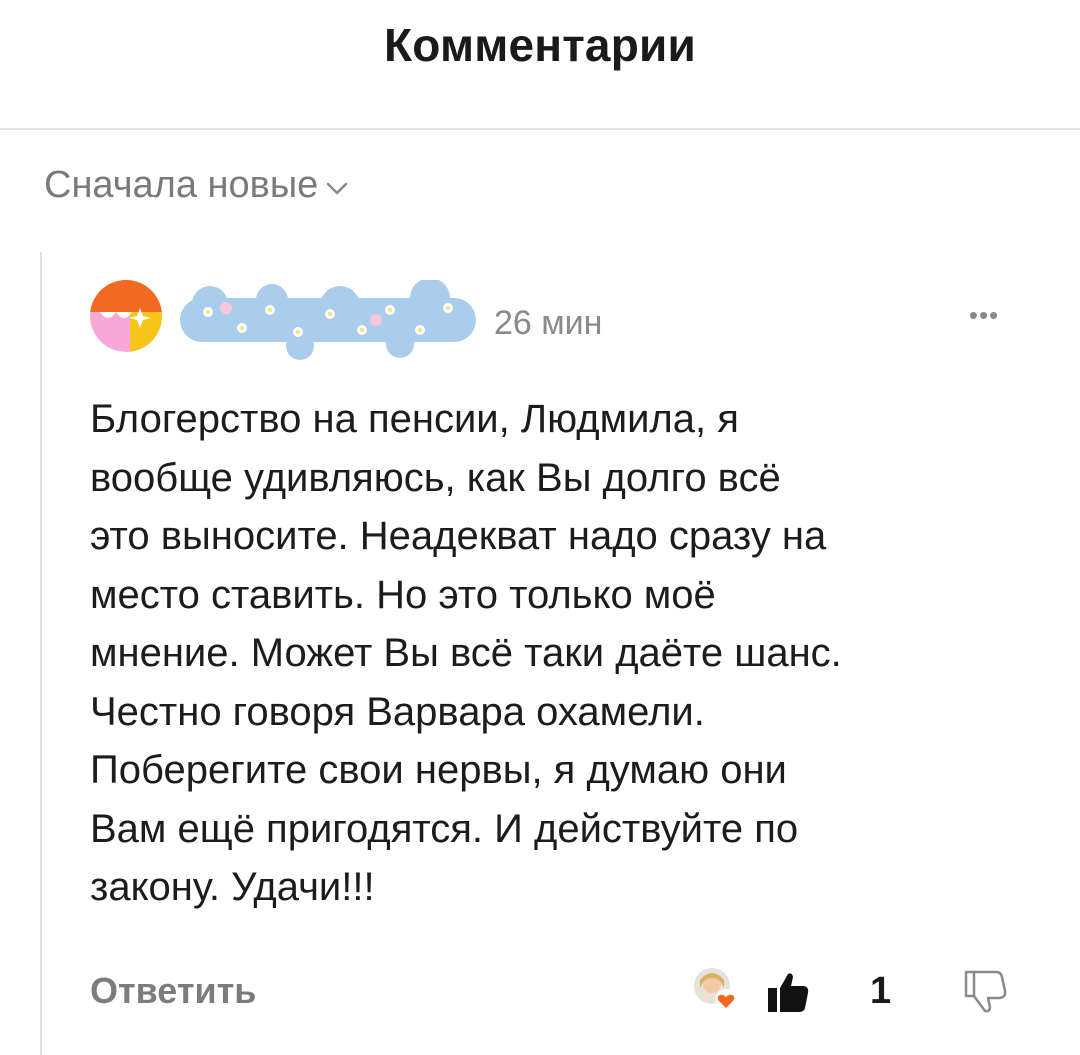 The width and height of the screenshot is (1080, 1055). What do you see at coordinates (328, 320) in the screenshot?
I see `author-name-redacted` at bounding box center [328, 320].